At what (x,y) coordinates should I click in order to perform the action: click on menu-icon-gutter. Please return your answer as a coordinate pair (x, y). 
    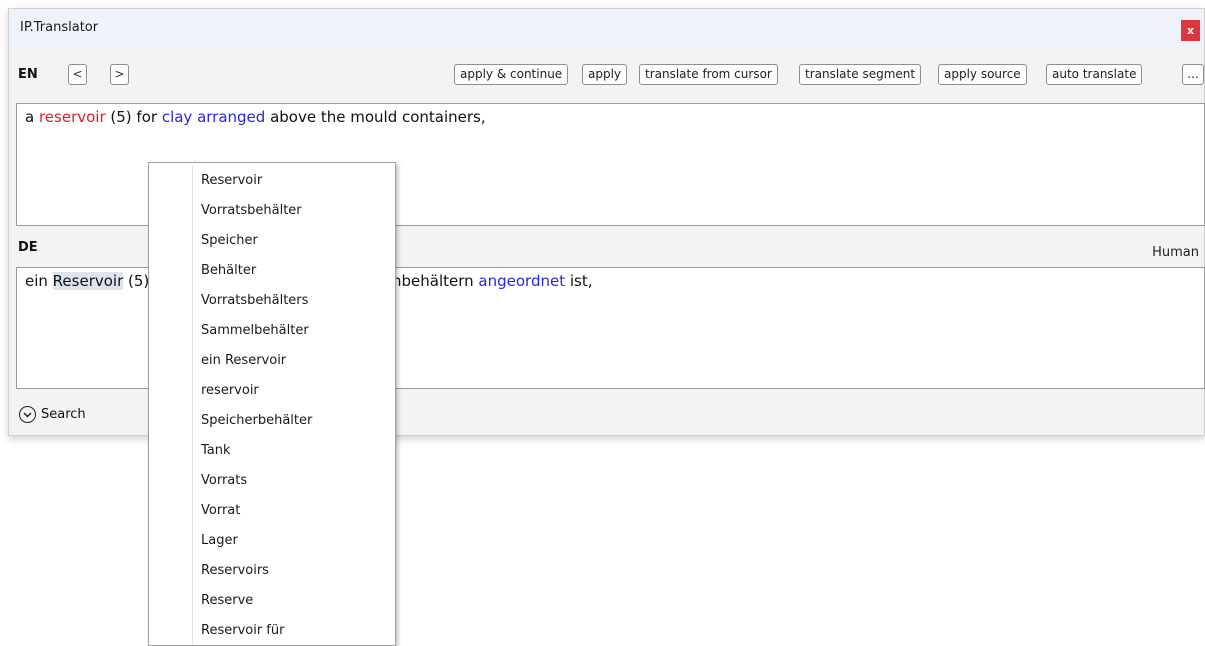
    Looking at the image, I should click on (192, 405).